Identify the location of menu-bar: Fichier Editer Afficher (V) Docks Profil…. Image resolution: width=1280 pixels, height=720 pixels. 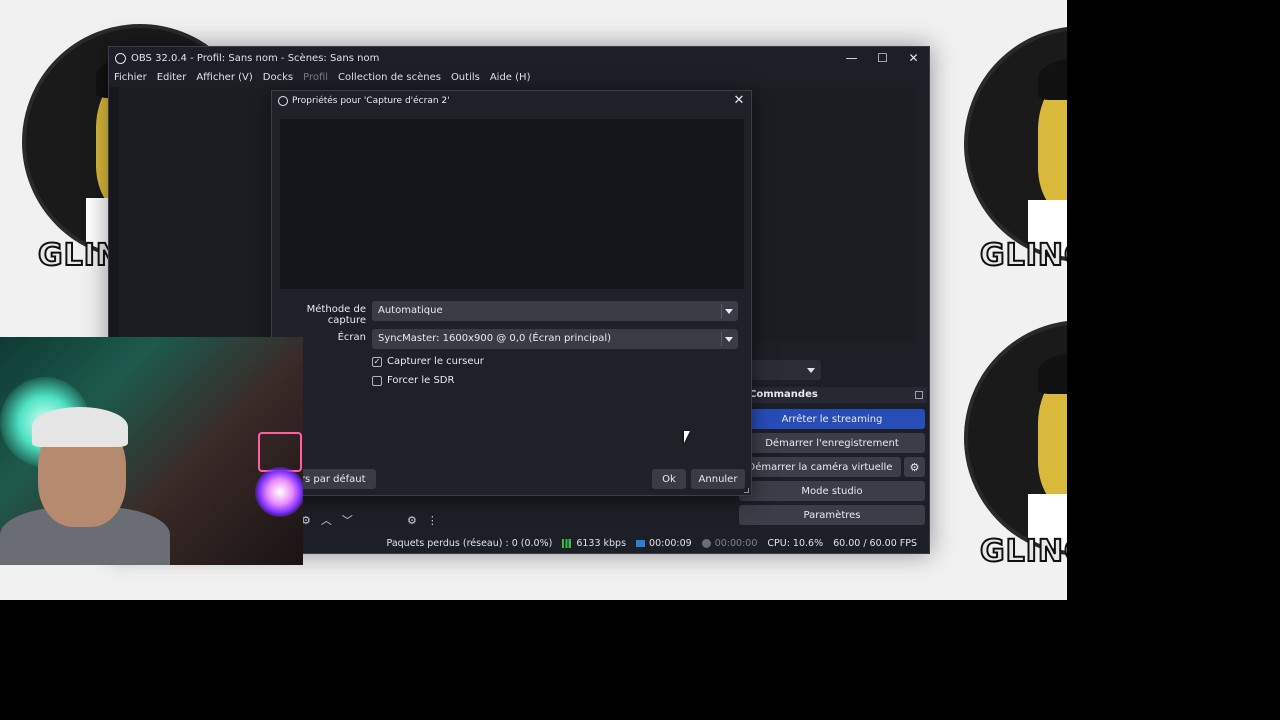
(519, 77).